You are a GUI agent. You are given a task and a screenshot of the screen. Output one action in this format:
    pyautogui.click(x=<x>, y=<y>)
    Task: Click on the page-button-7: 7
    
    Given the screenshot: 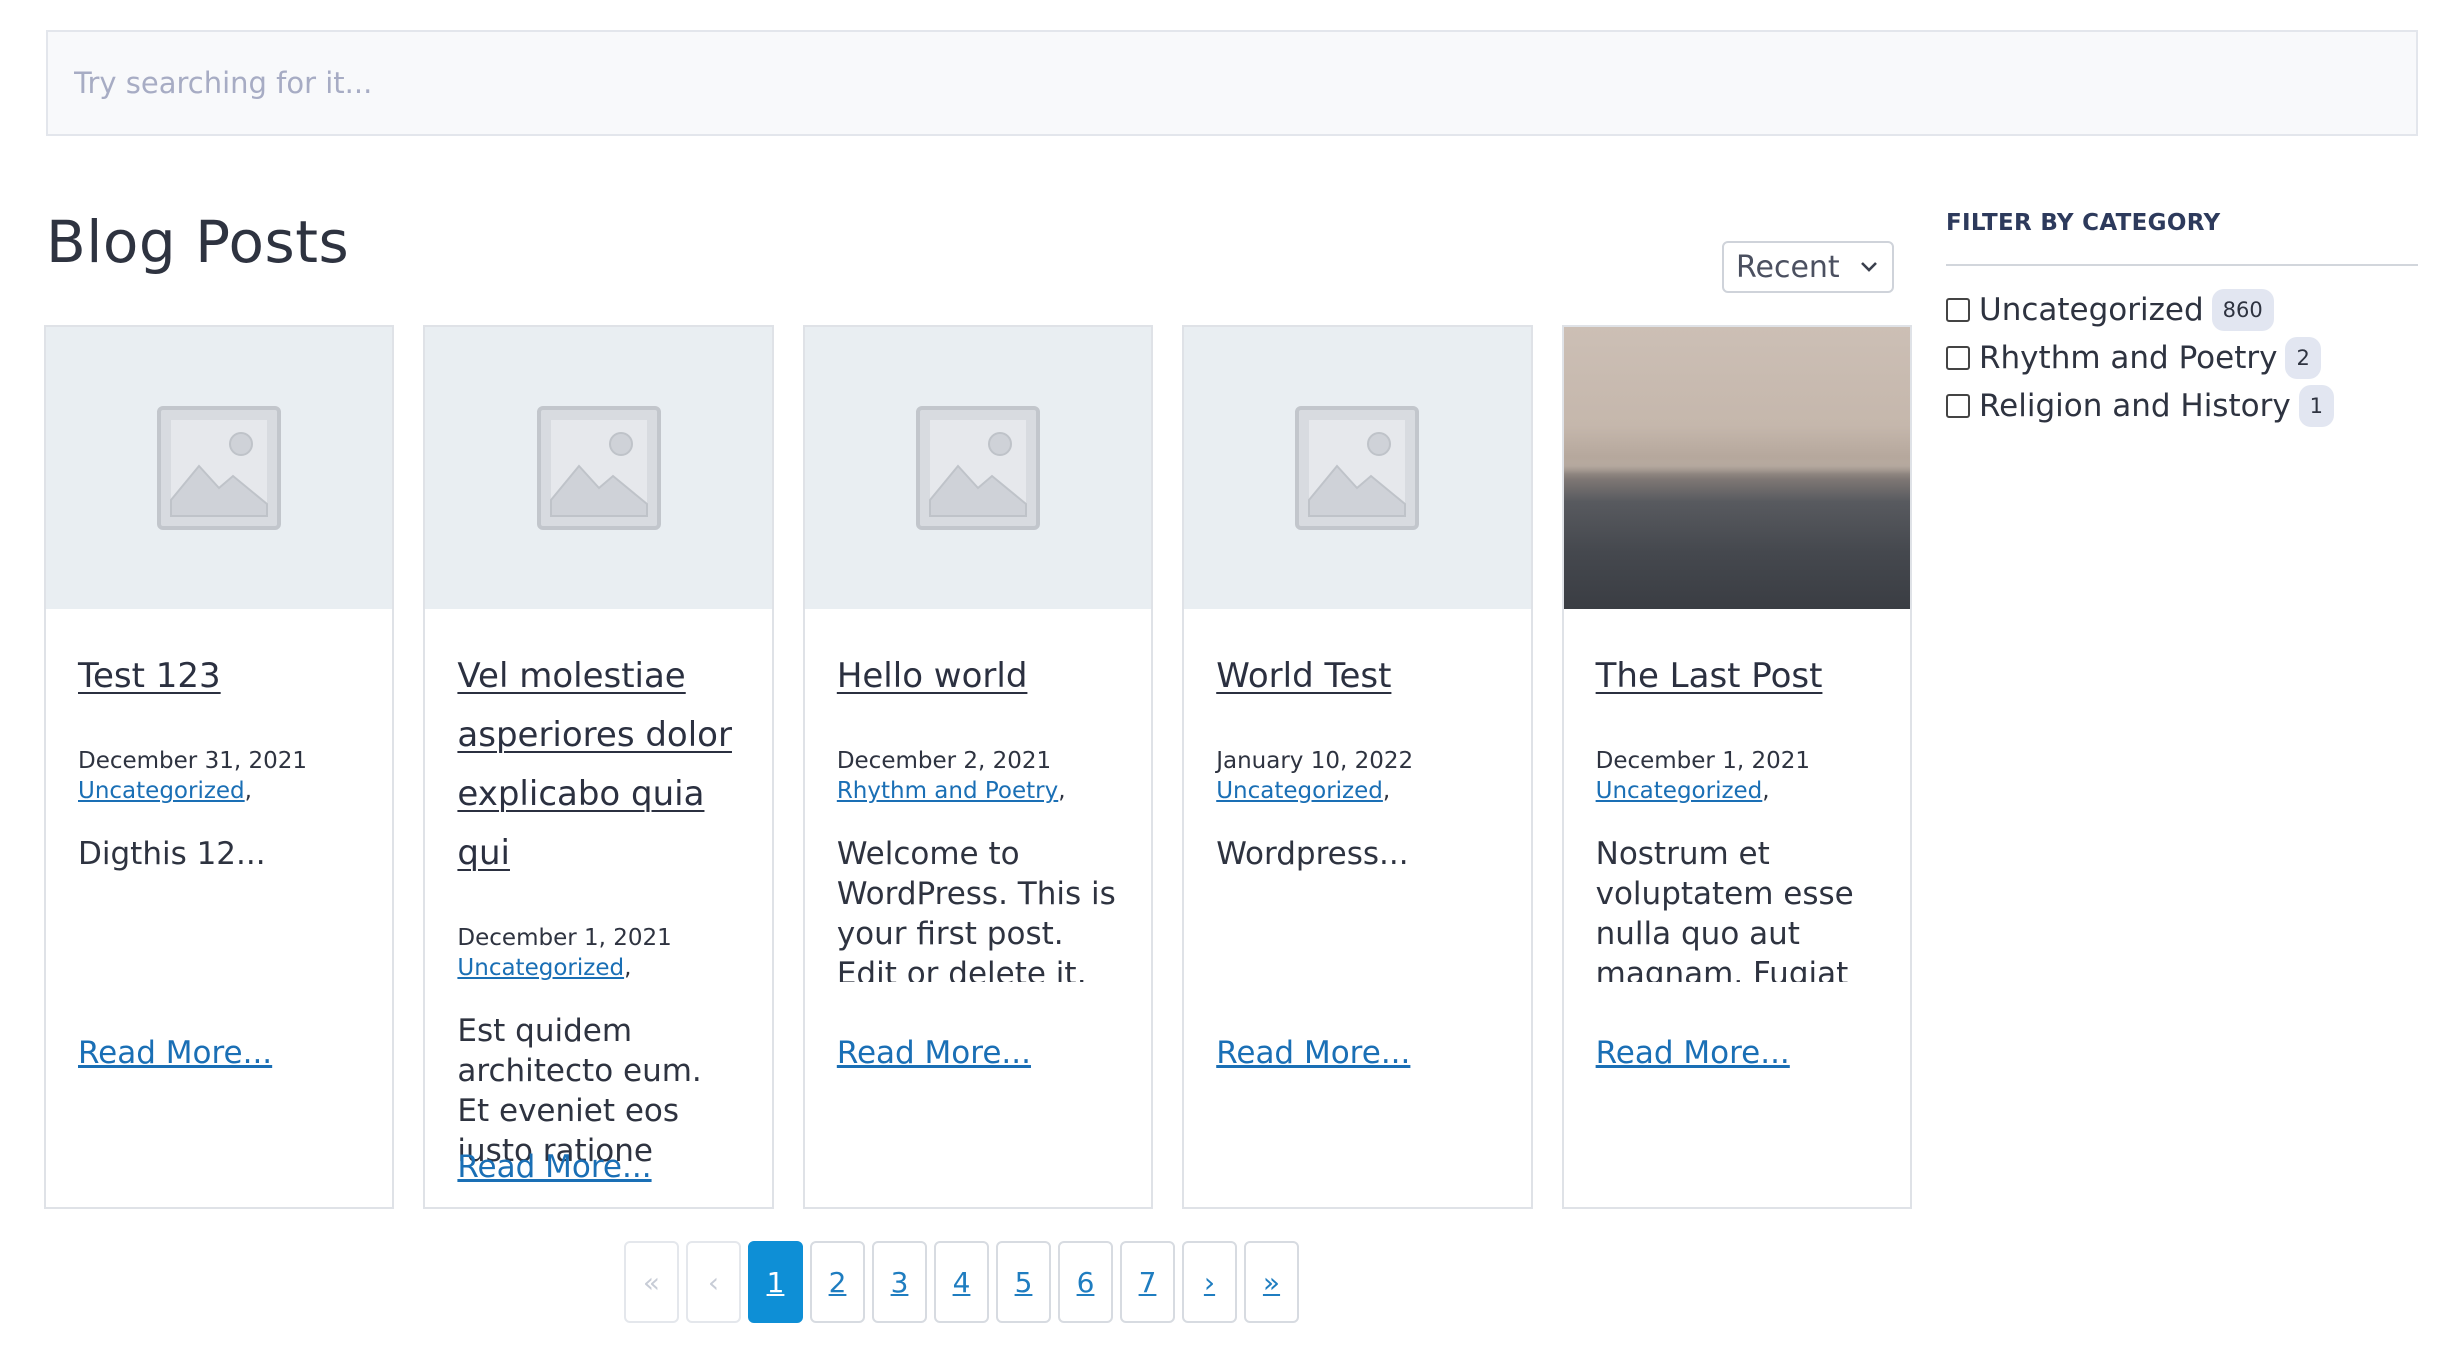 What is the action you would take?
    pyautogui.click(x=1147, y=1282)
    